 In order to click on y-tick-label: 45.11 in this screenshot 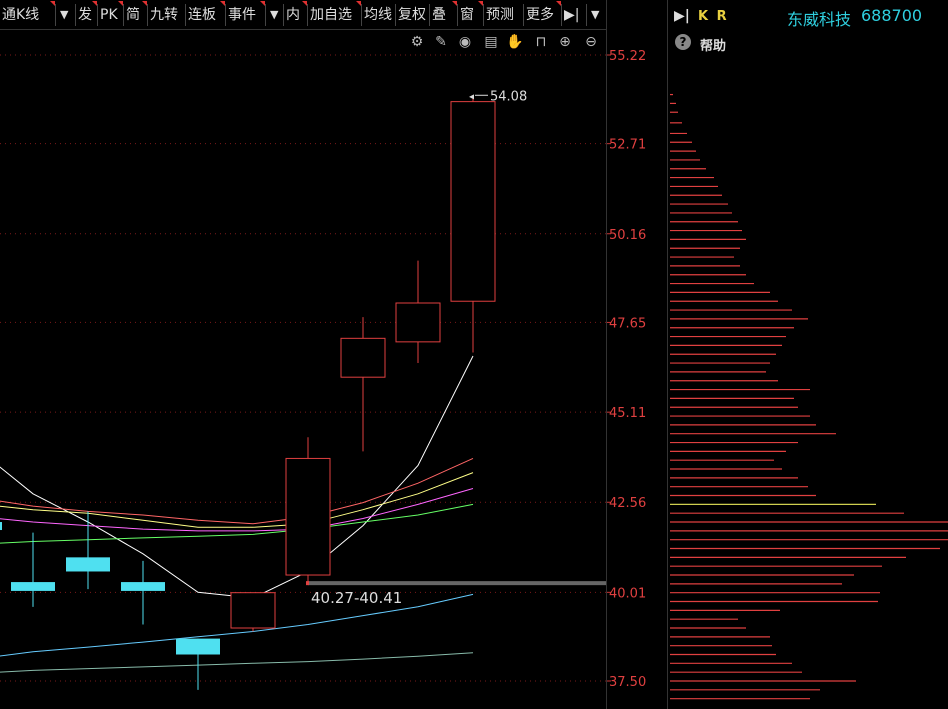, I will do `click(627, 413)`.